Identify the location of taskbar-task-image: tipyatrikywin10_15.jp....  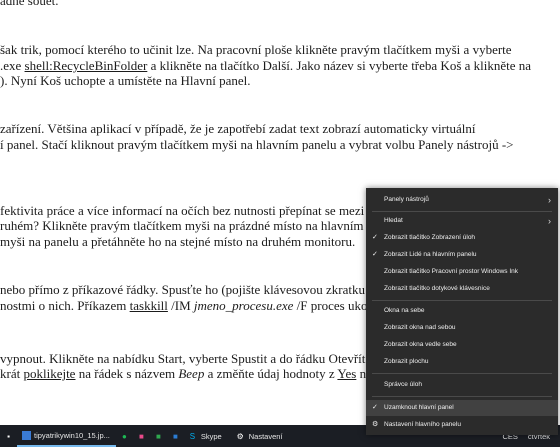
(66, 436).